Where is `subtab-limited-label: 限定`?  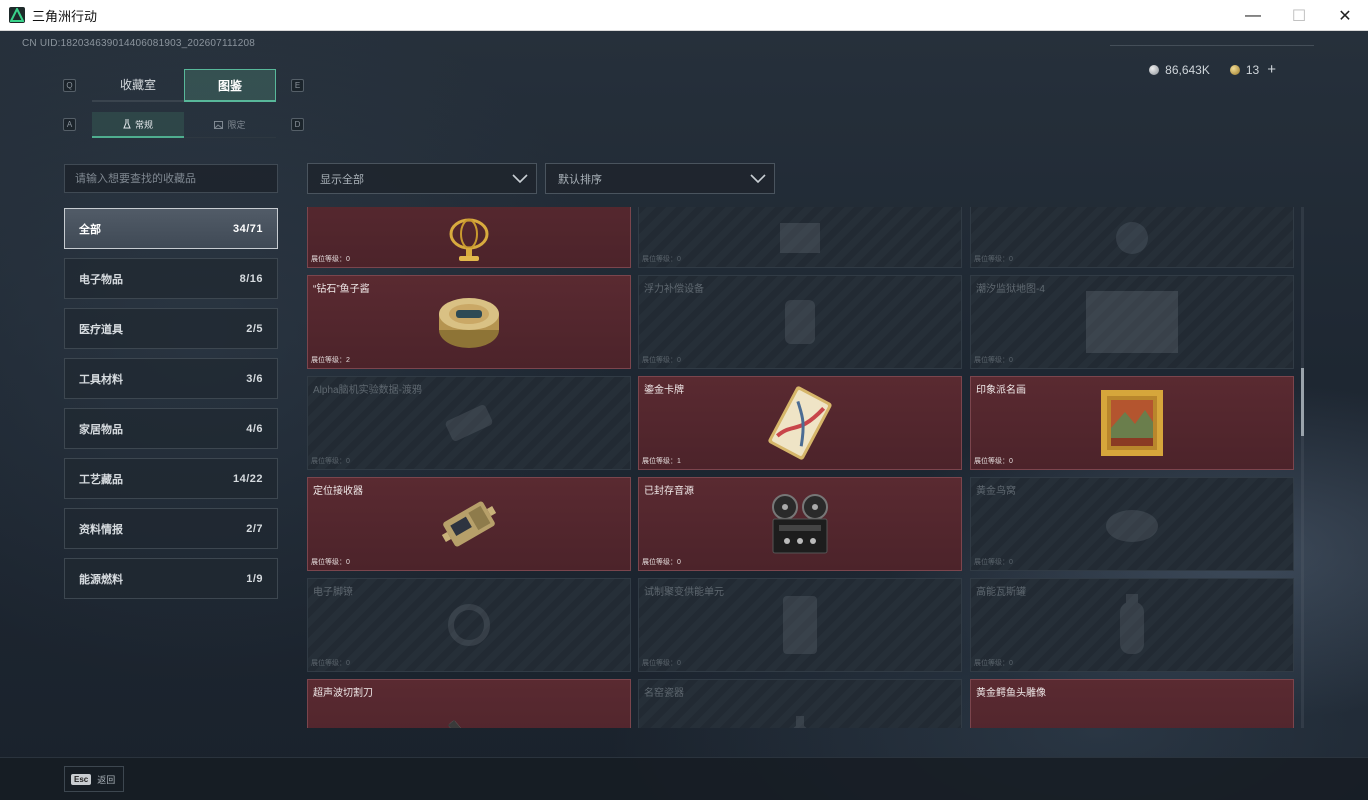 subtab-limited-label: 限定 is located at coordinates (236, 125).